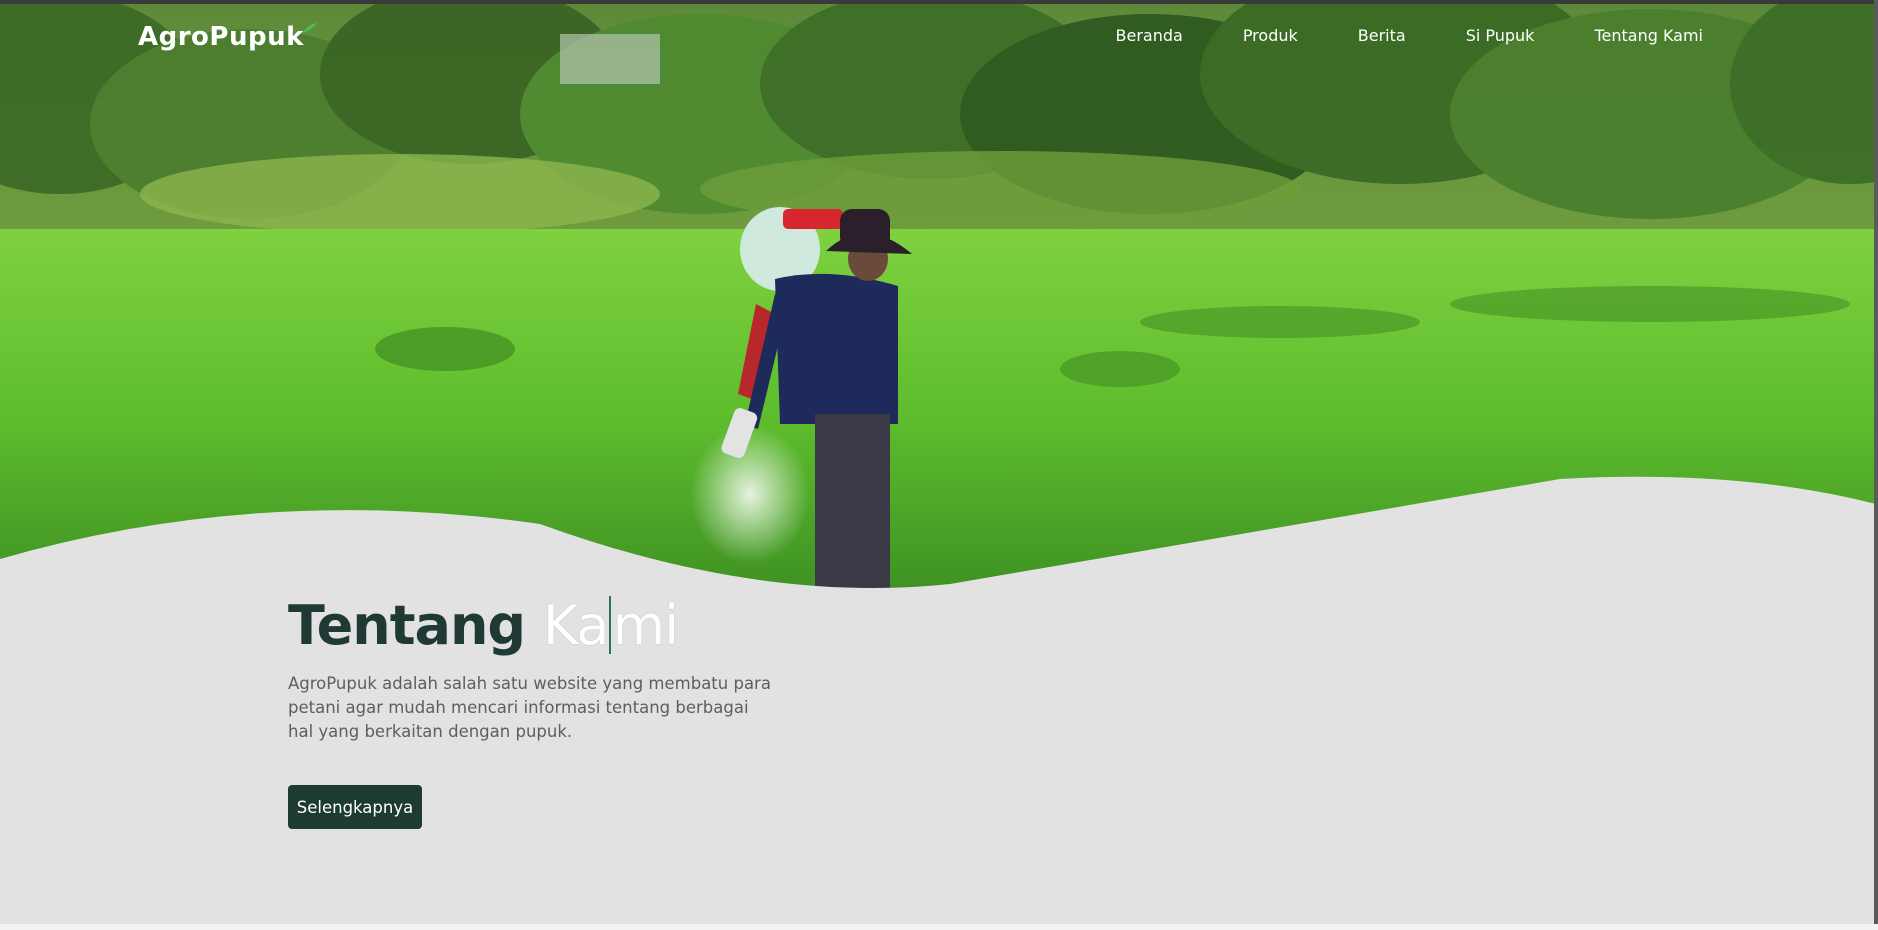 This screenshot has height=930, width=1878. What do you see at coordinates (939, 927) in the screenshot?
I see `bottom-strip` at bounding box center [939, 927].